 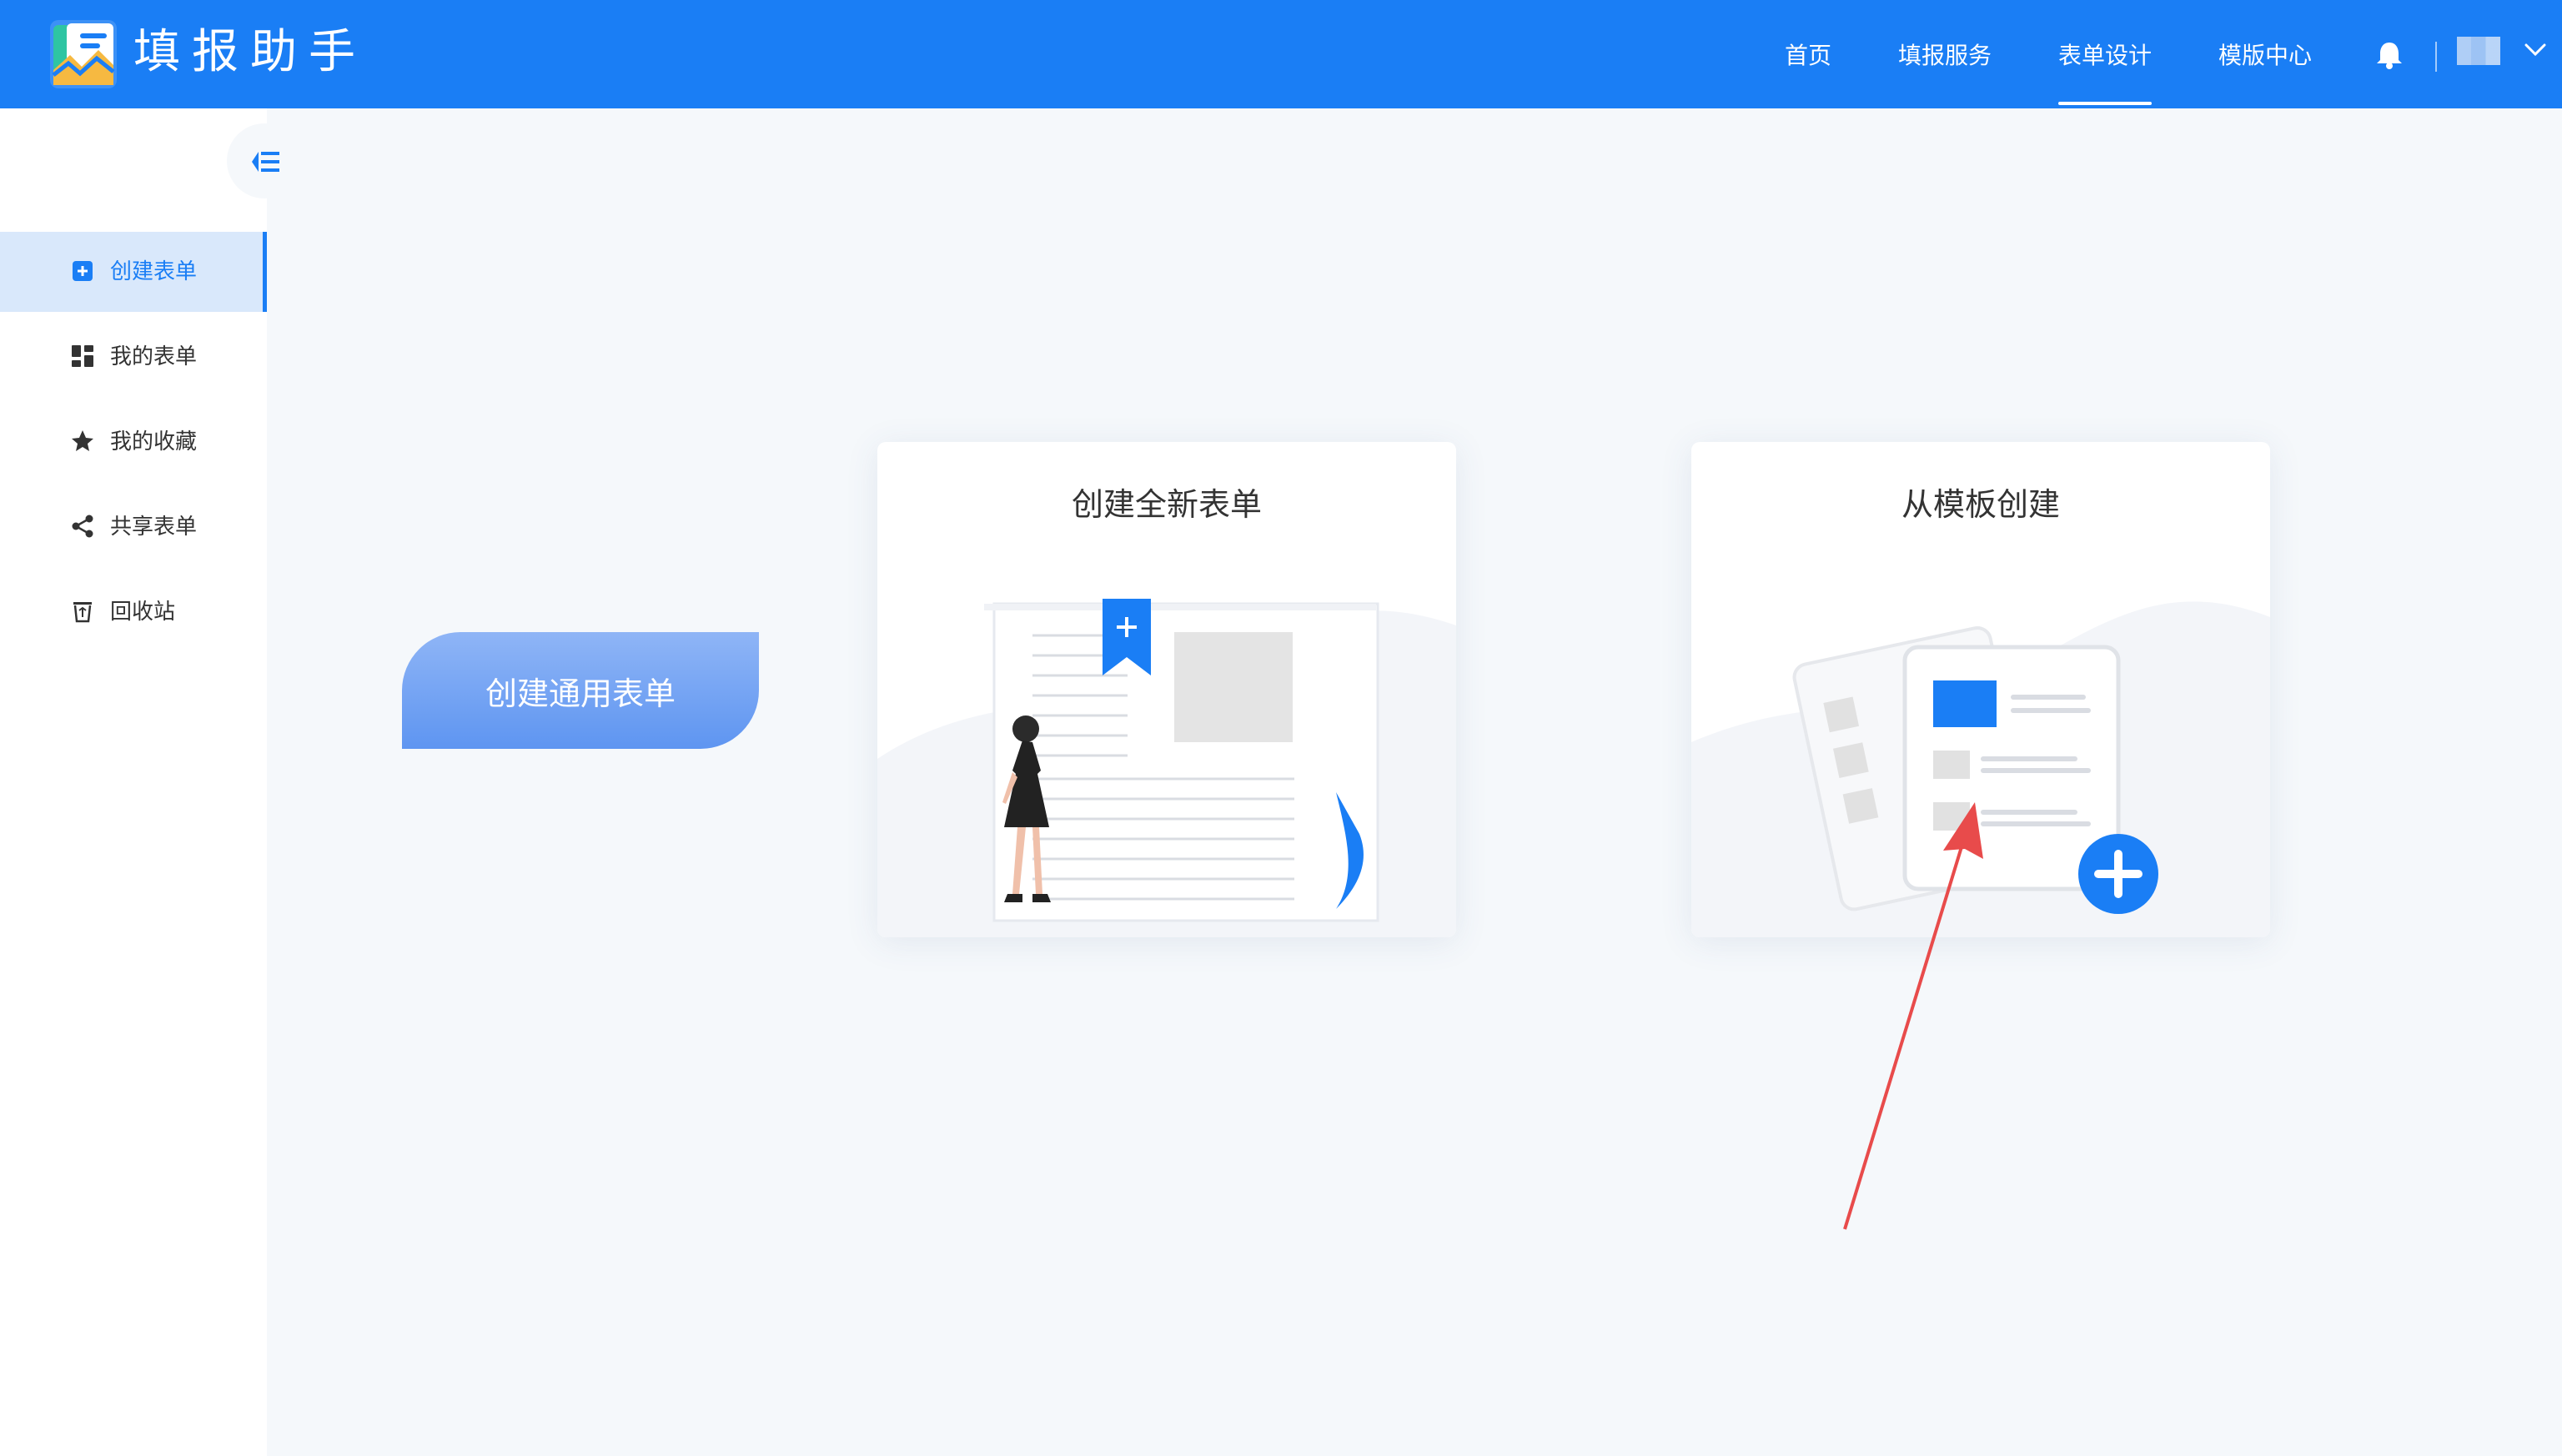 What do you see at coordinates (250, 52) in the screenshot?
I see `app-title: 填报助手` at bounding box center [250, 52].